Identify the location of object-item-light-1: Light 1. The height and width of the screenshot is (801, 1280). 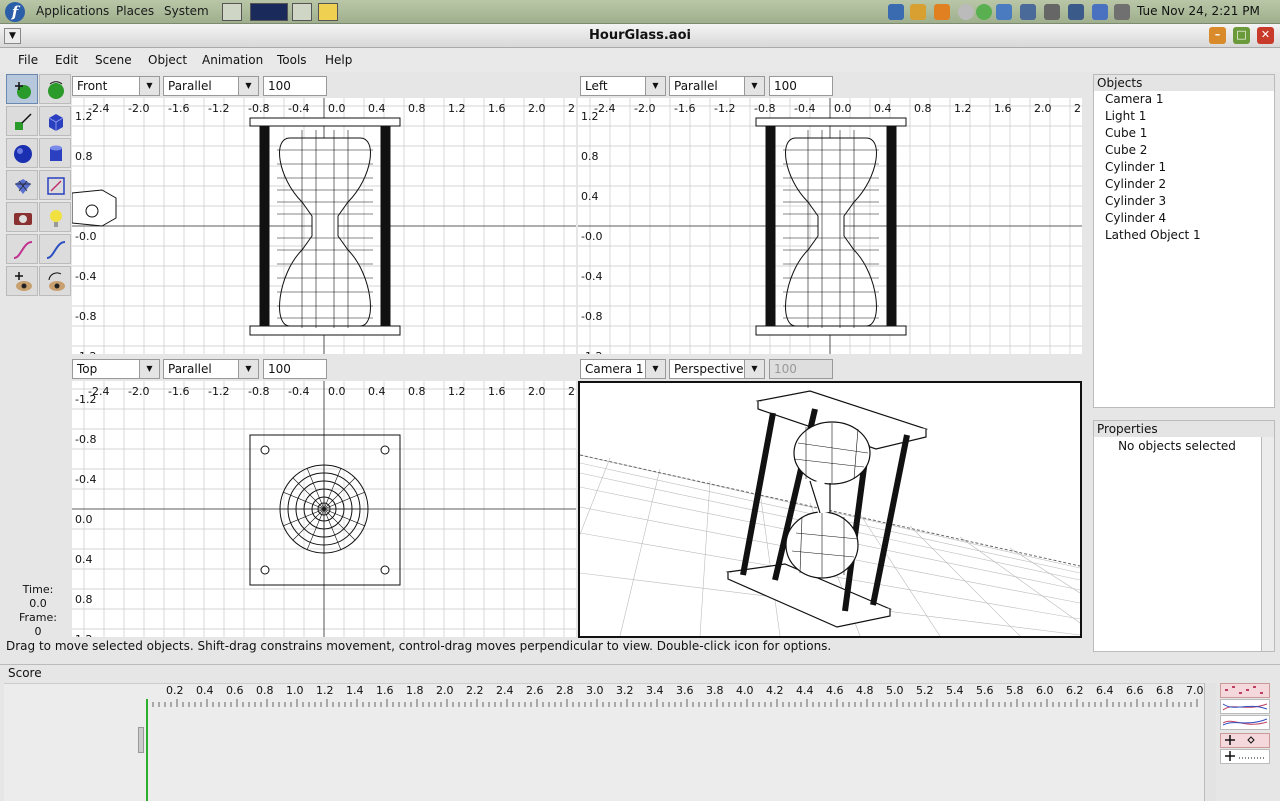
(1184, 116).